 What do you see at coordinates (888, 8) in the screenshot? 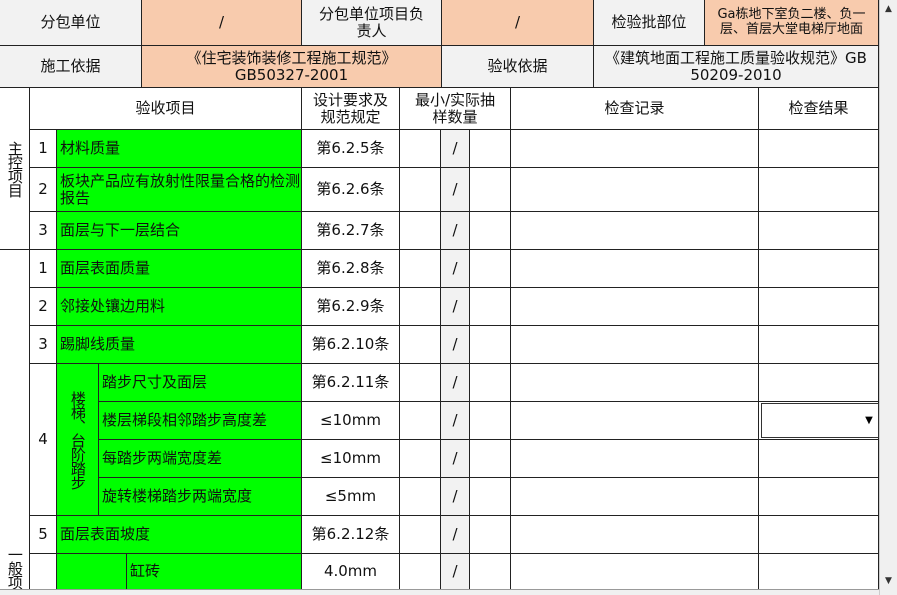
I see `scroll-up-icon: ▲` at bounding box center [888, 8].